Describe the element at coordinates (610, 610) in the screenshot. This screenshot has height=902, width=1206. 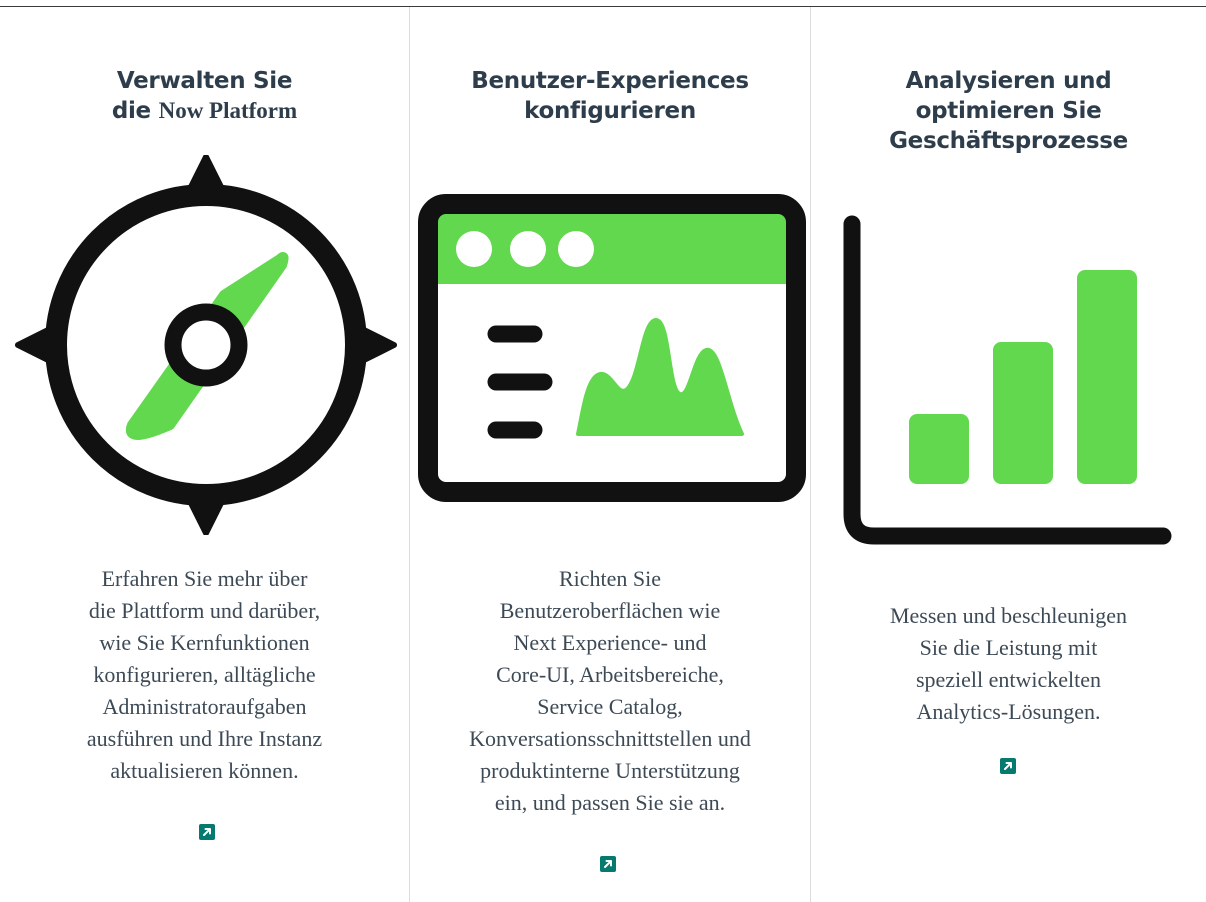
I see `description-line: Benutzeroberflächen wie` at that location.